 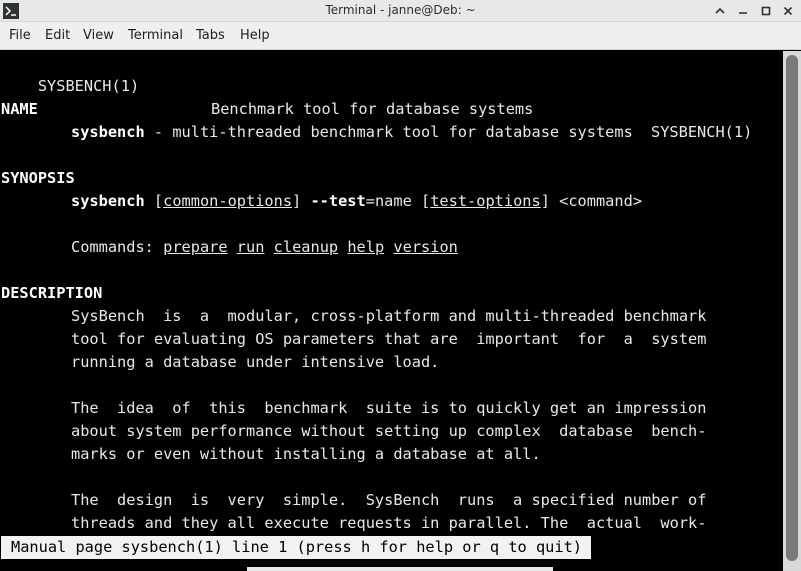 What do you see at coordinates (19, 109) in the screenshot?
I see `section-name-heading: NAME` at bounding box center [19, 109].